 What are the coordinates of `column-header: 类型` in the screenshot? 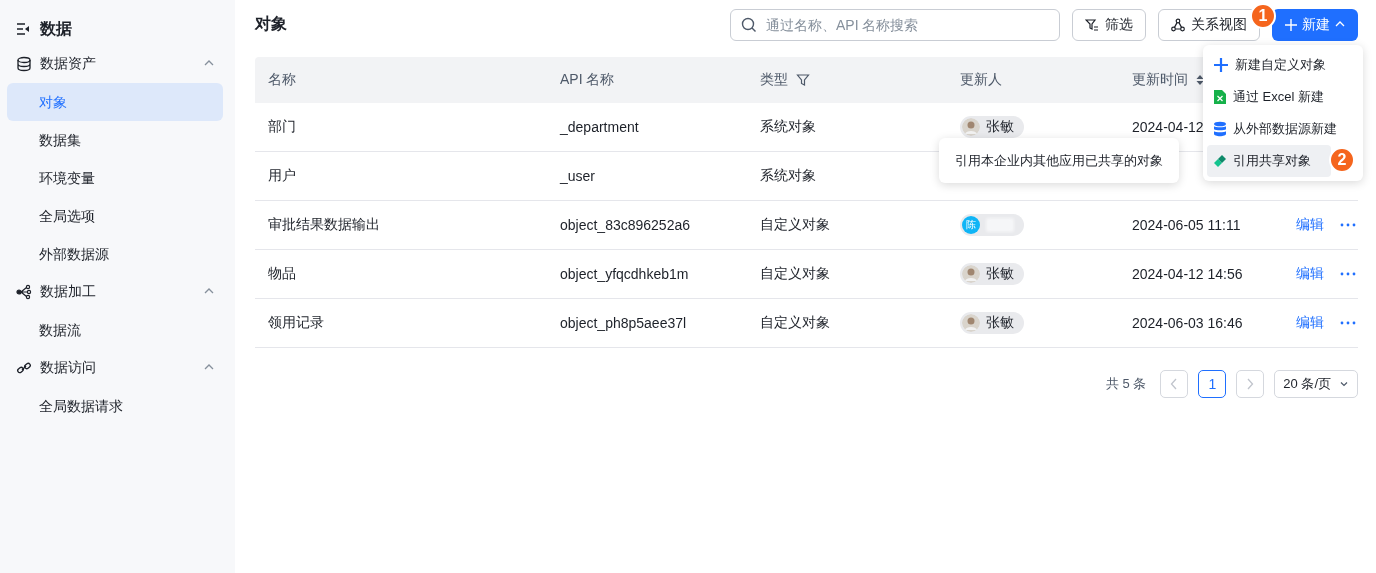 It's located at (774, 80).